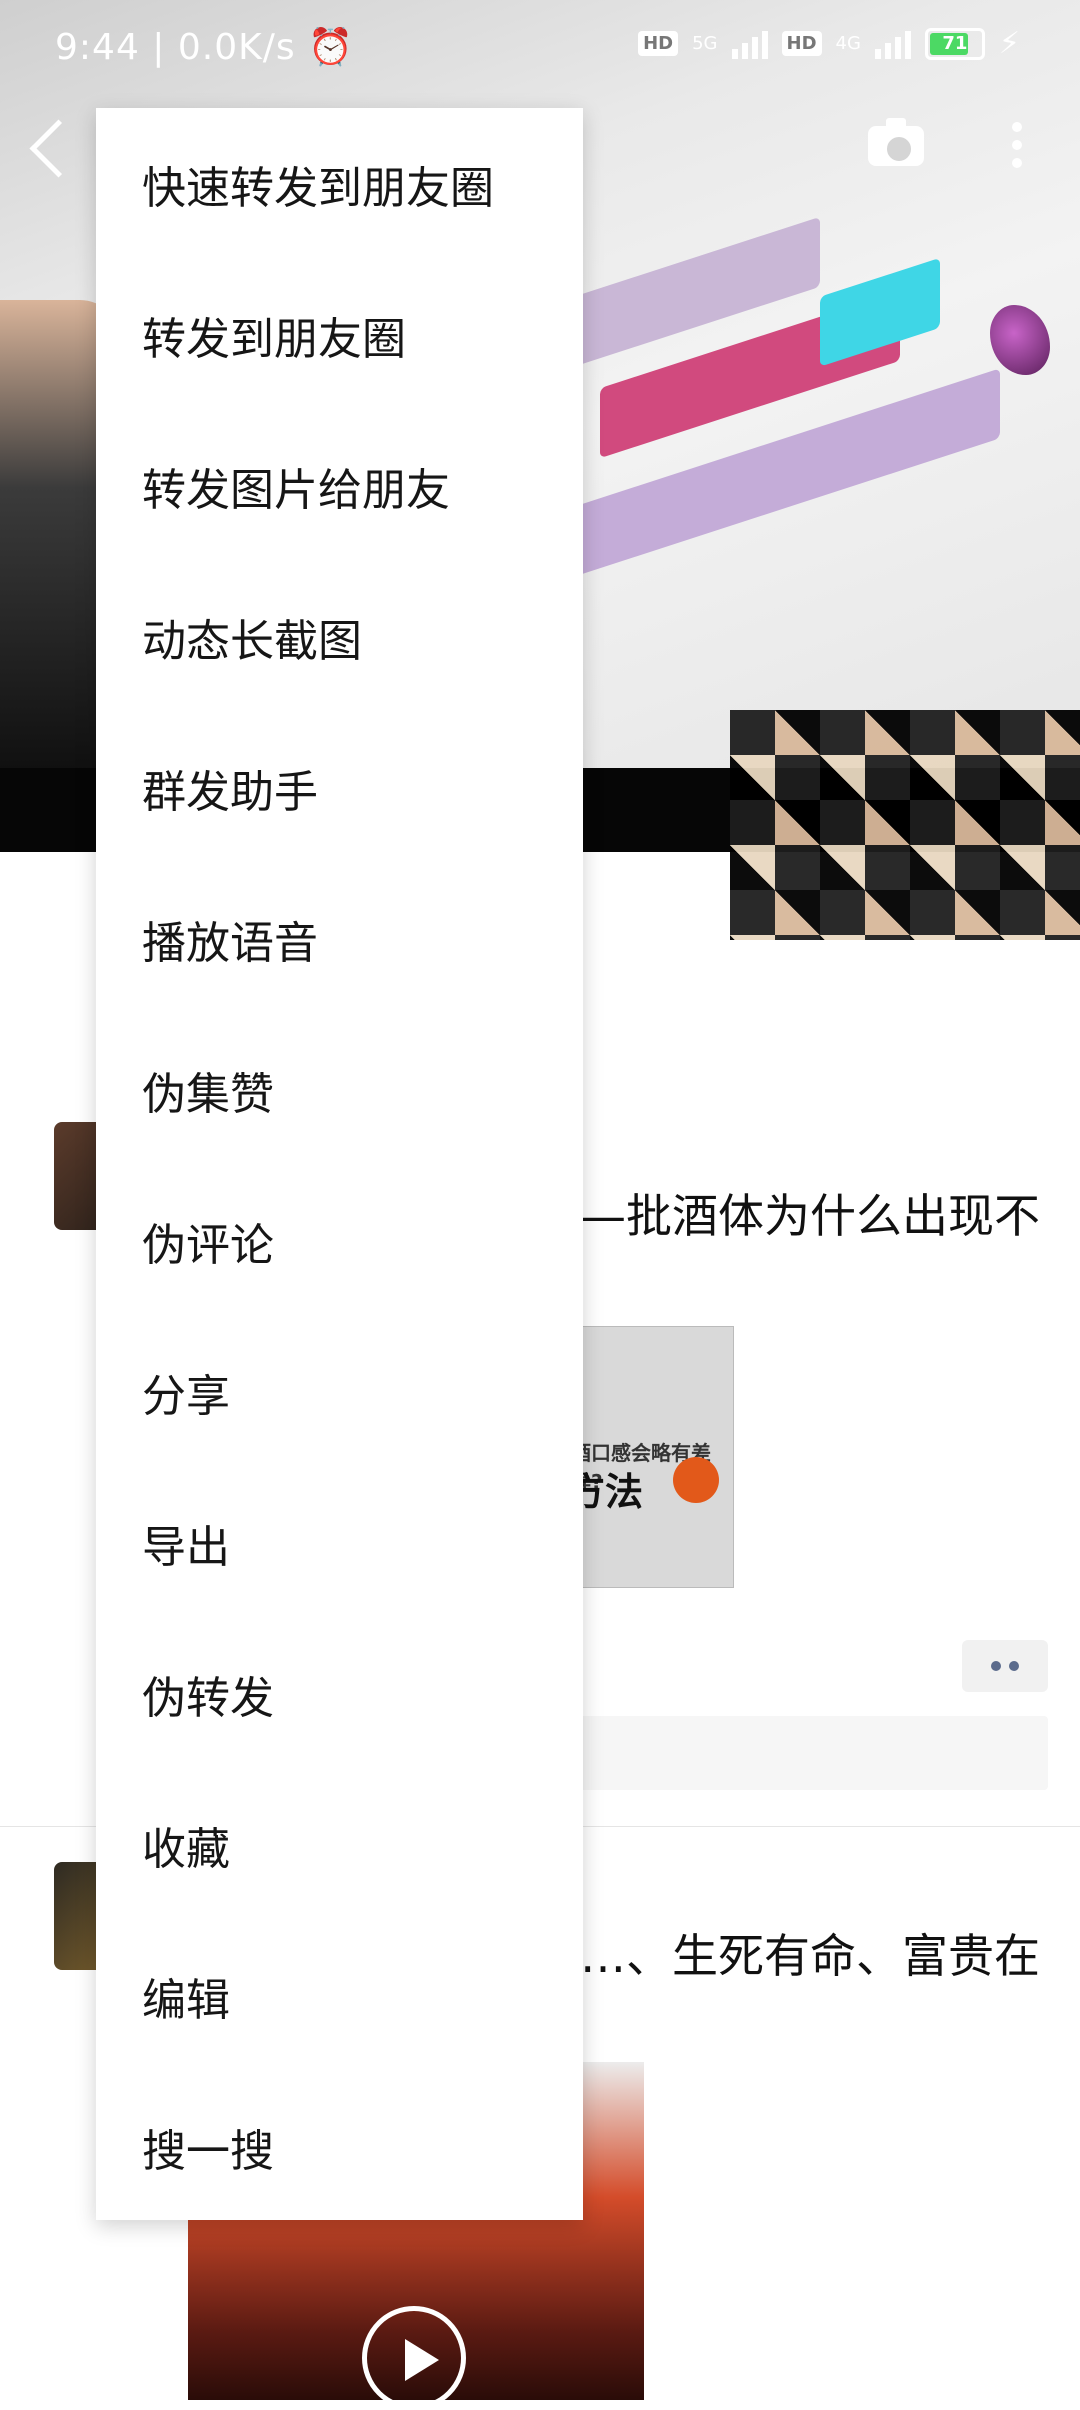 This screenshot has height=2410, width=1080. I want to click on post-text: —批酒体为什么出现不, so click(810, 1216).